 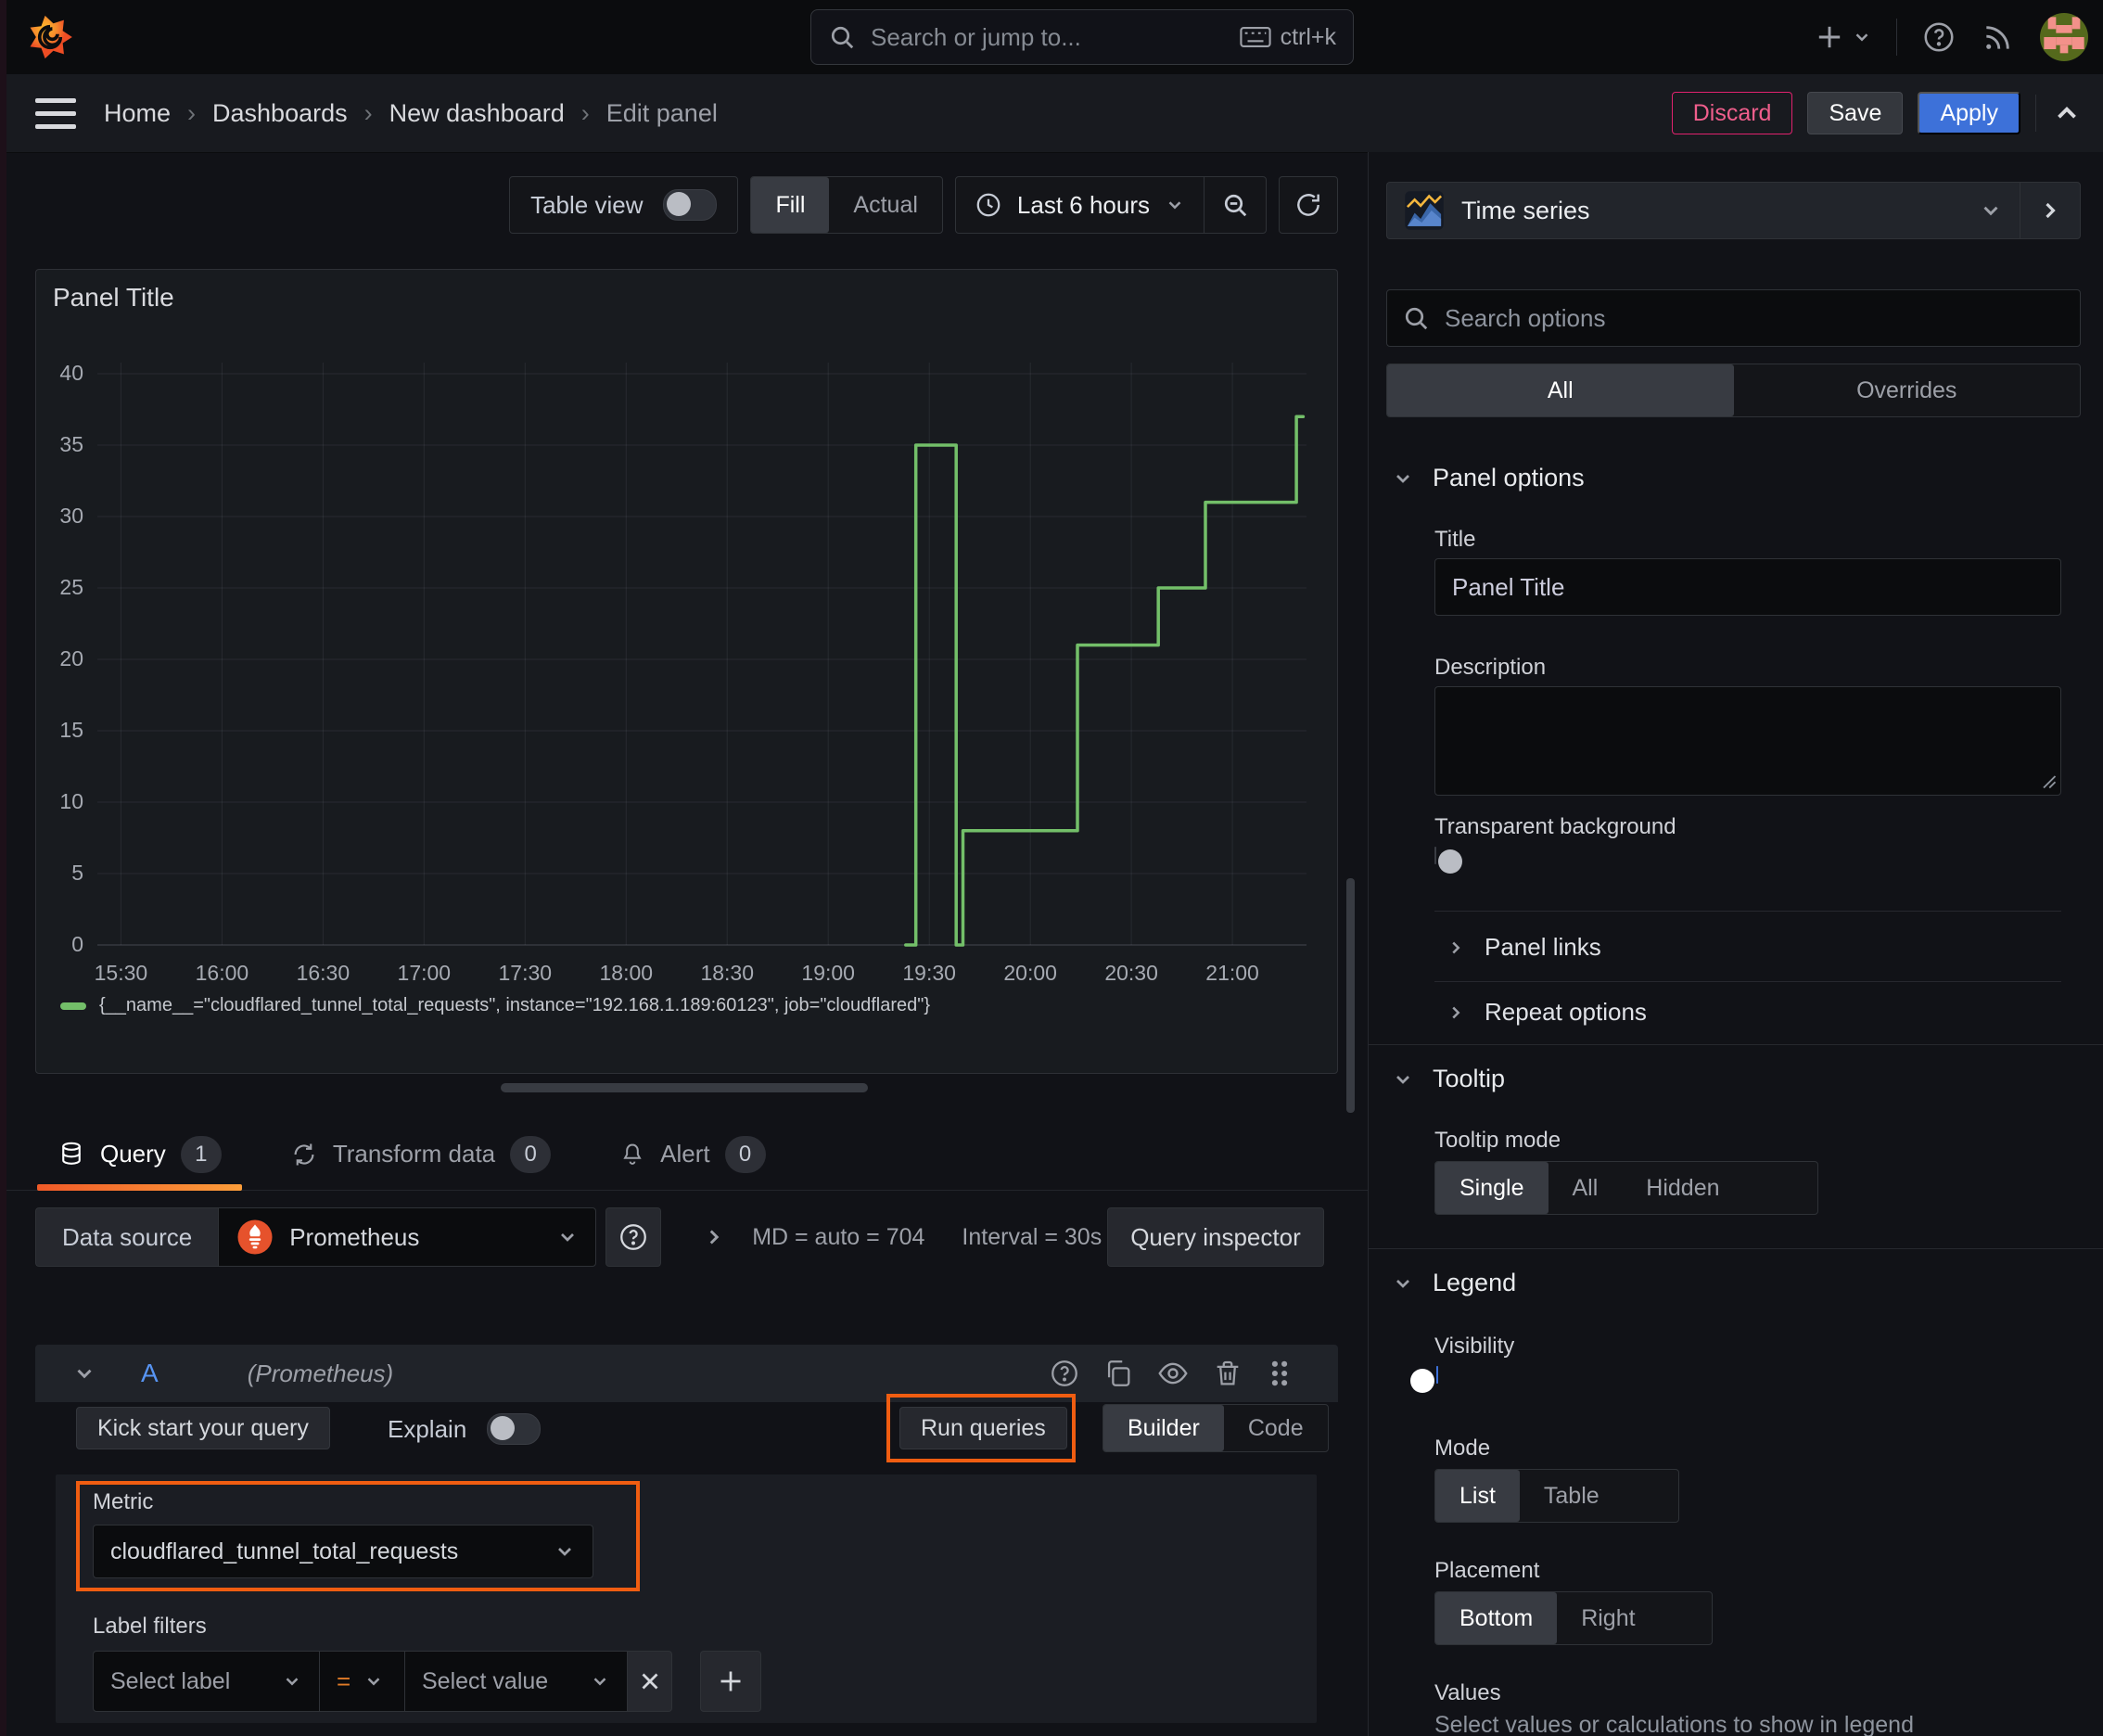 I want to click on fill-option: Fill, so click(x=790, y=205).